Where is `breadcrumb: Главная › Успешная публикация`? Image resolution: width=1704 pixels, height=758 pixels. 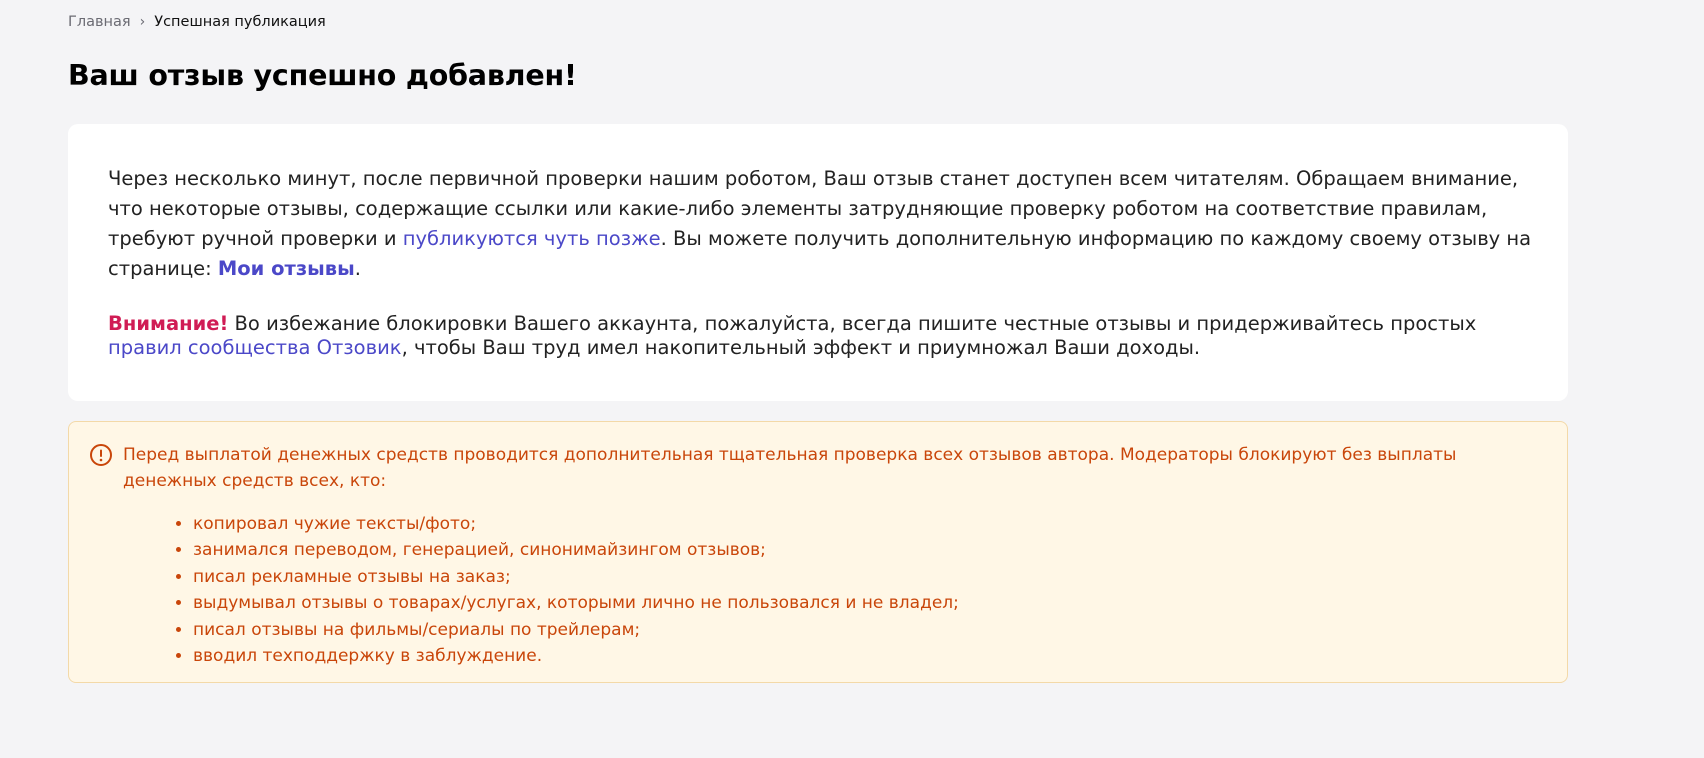 breadcrumb: Главная › Успешная публикация is located at coordinates (197, 22).